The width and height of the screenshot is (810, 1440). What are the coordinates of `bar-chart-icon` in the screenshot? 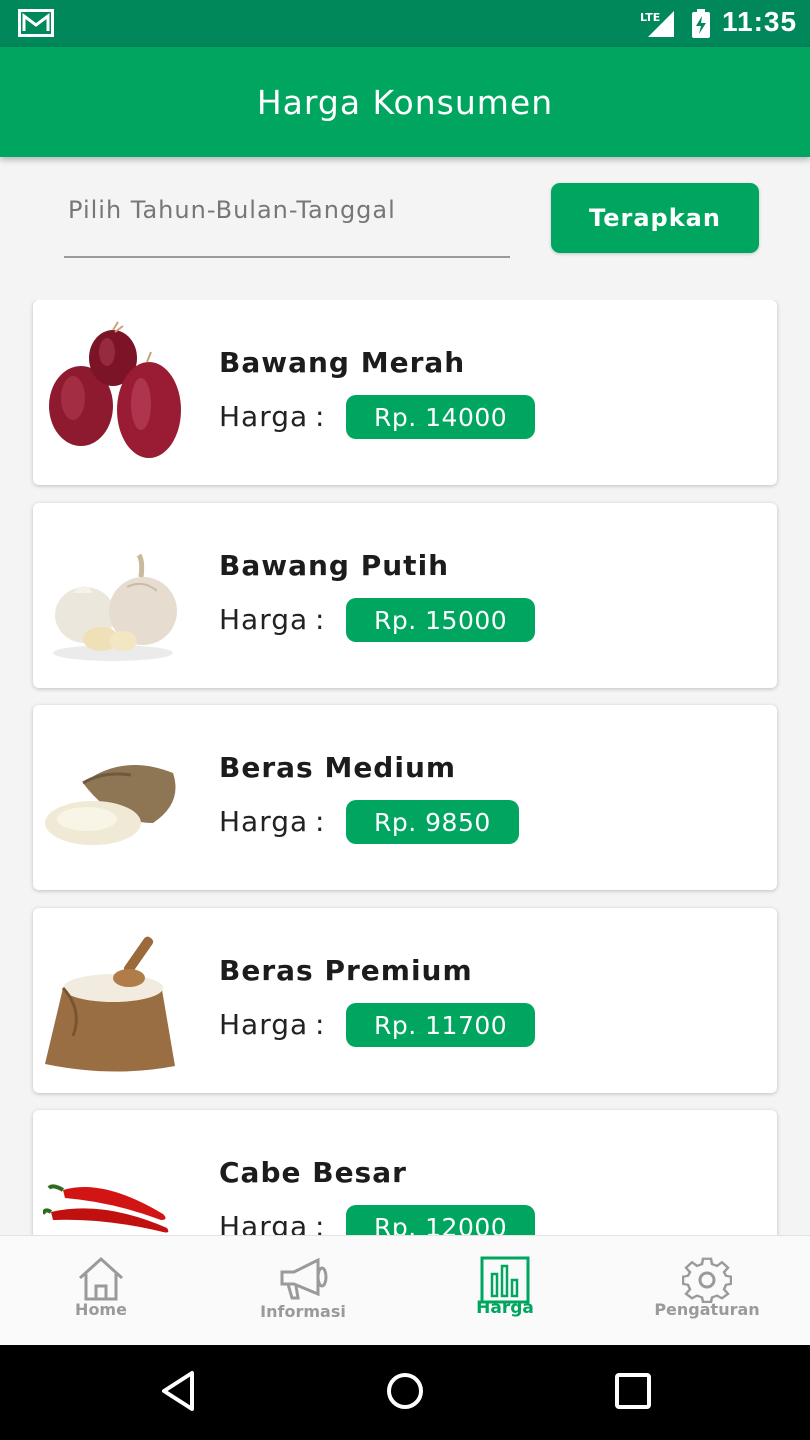 It's located at (505, 1280).